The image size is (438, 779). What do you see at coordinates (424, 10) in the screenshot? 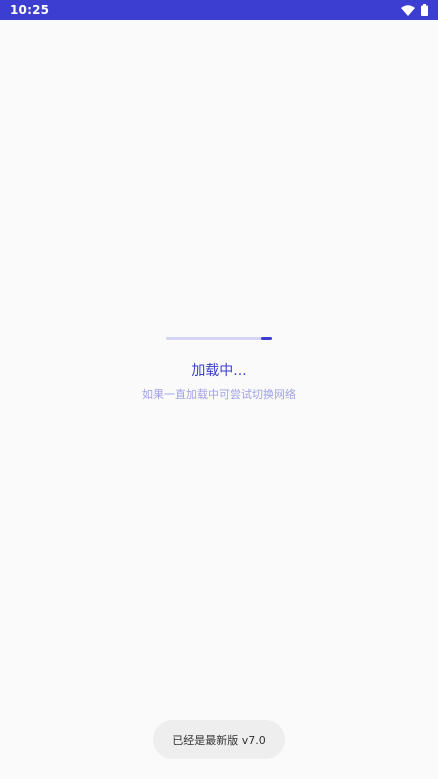
I see `battery-icon` at bounding box center [424, 10].